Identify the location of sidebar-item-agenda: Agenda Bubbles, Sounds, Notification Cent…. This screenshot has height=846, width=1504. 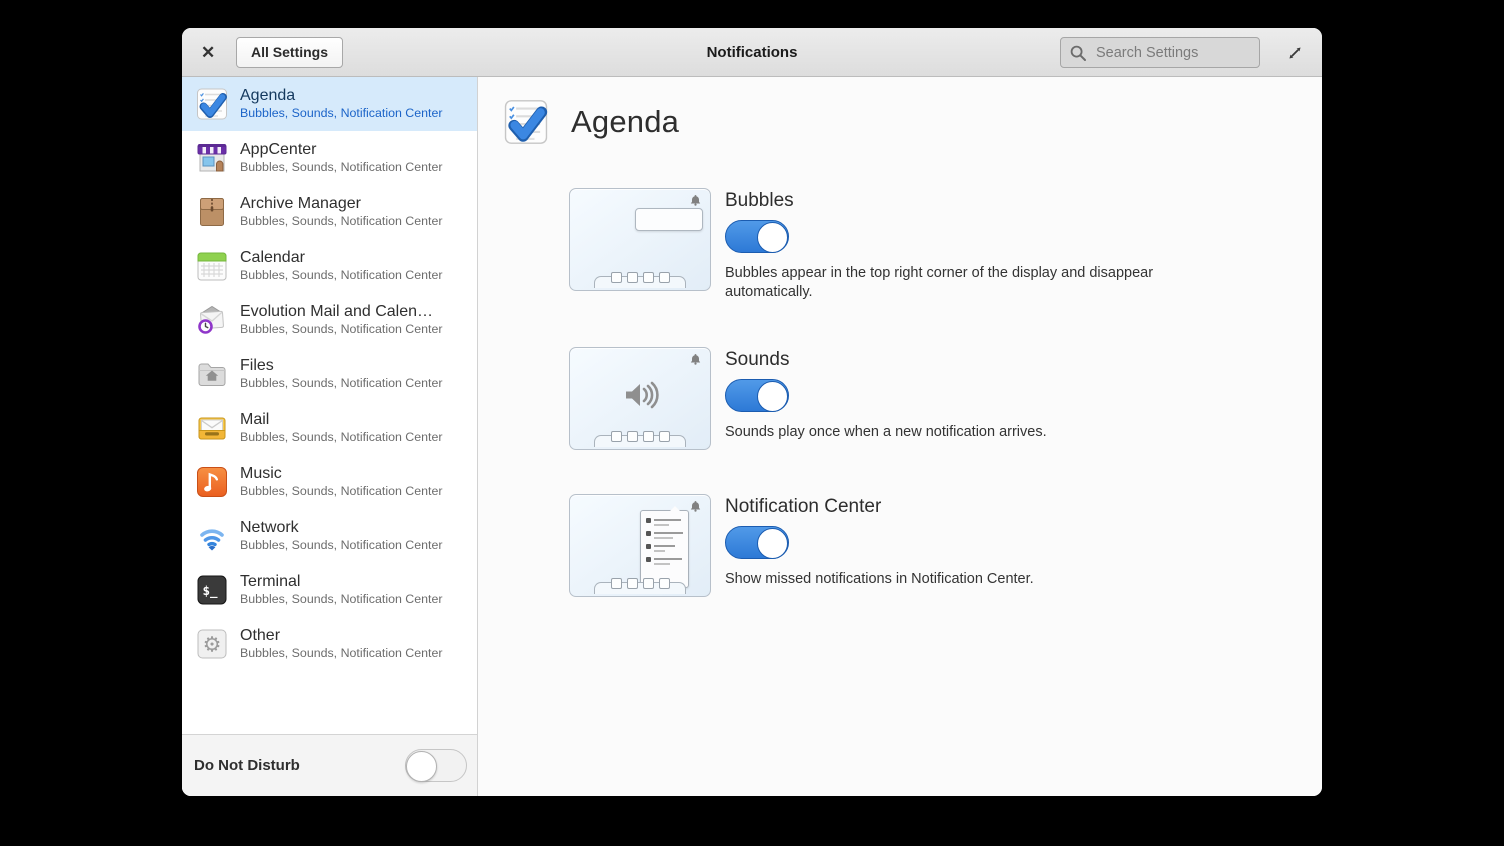
(329, 104).